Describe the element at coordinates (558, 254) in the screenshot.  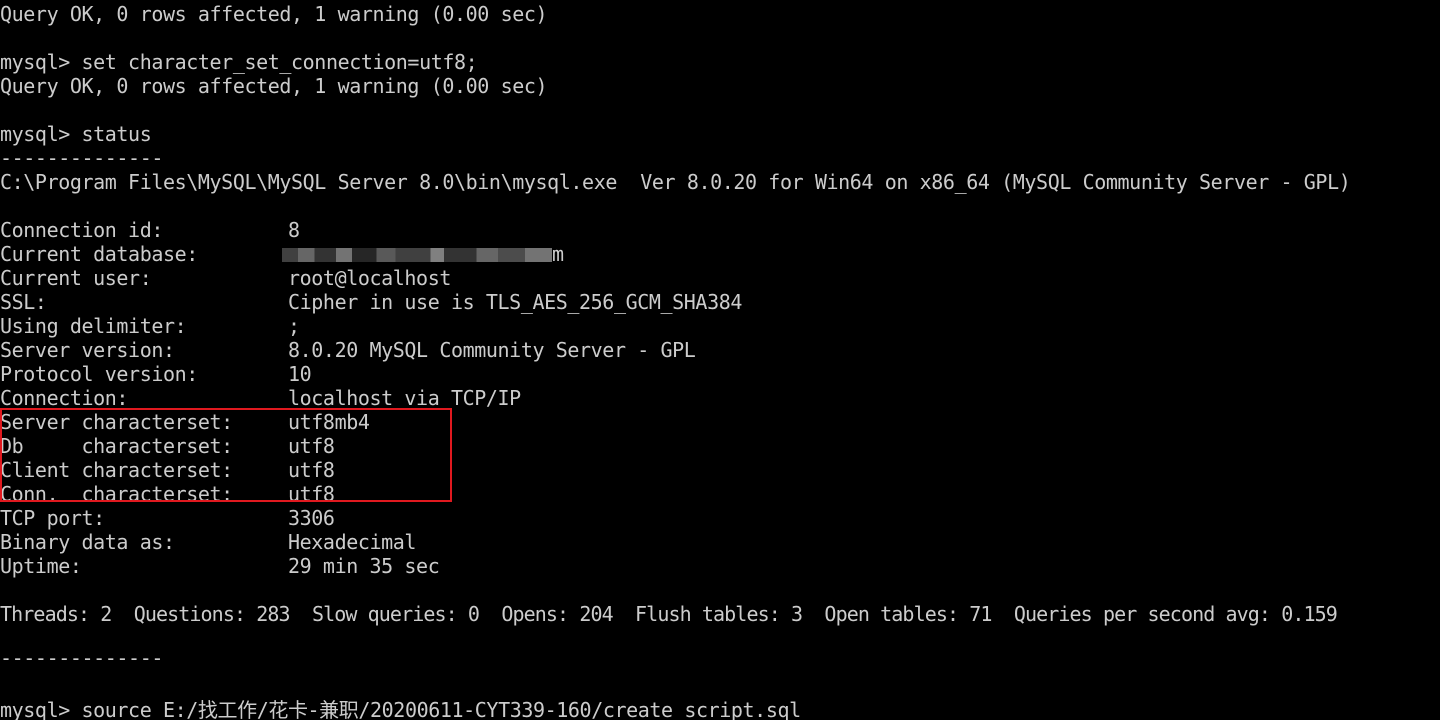
I see `status-value: m` at that location.